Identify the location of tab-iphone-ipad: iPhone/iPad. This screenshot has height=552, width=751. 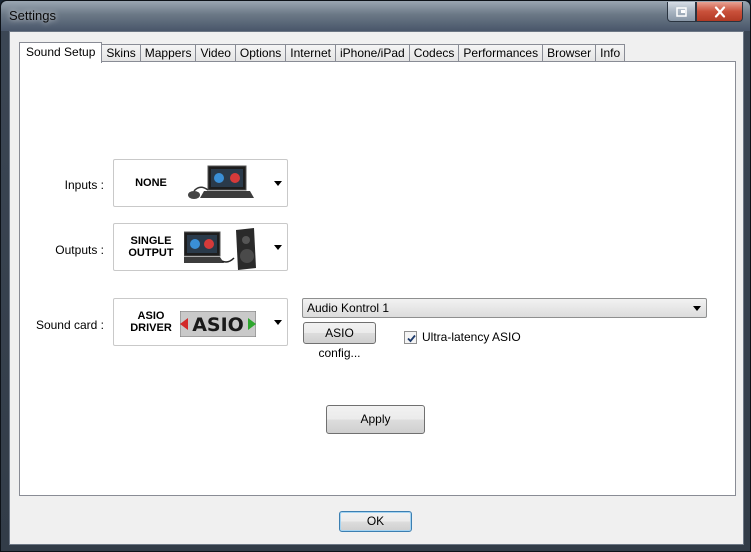
(372, 53).